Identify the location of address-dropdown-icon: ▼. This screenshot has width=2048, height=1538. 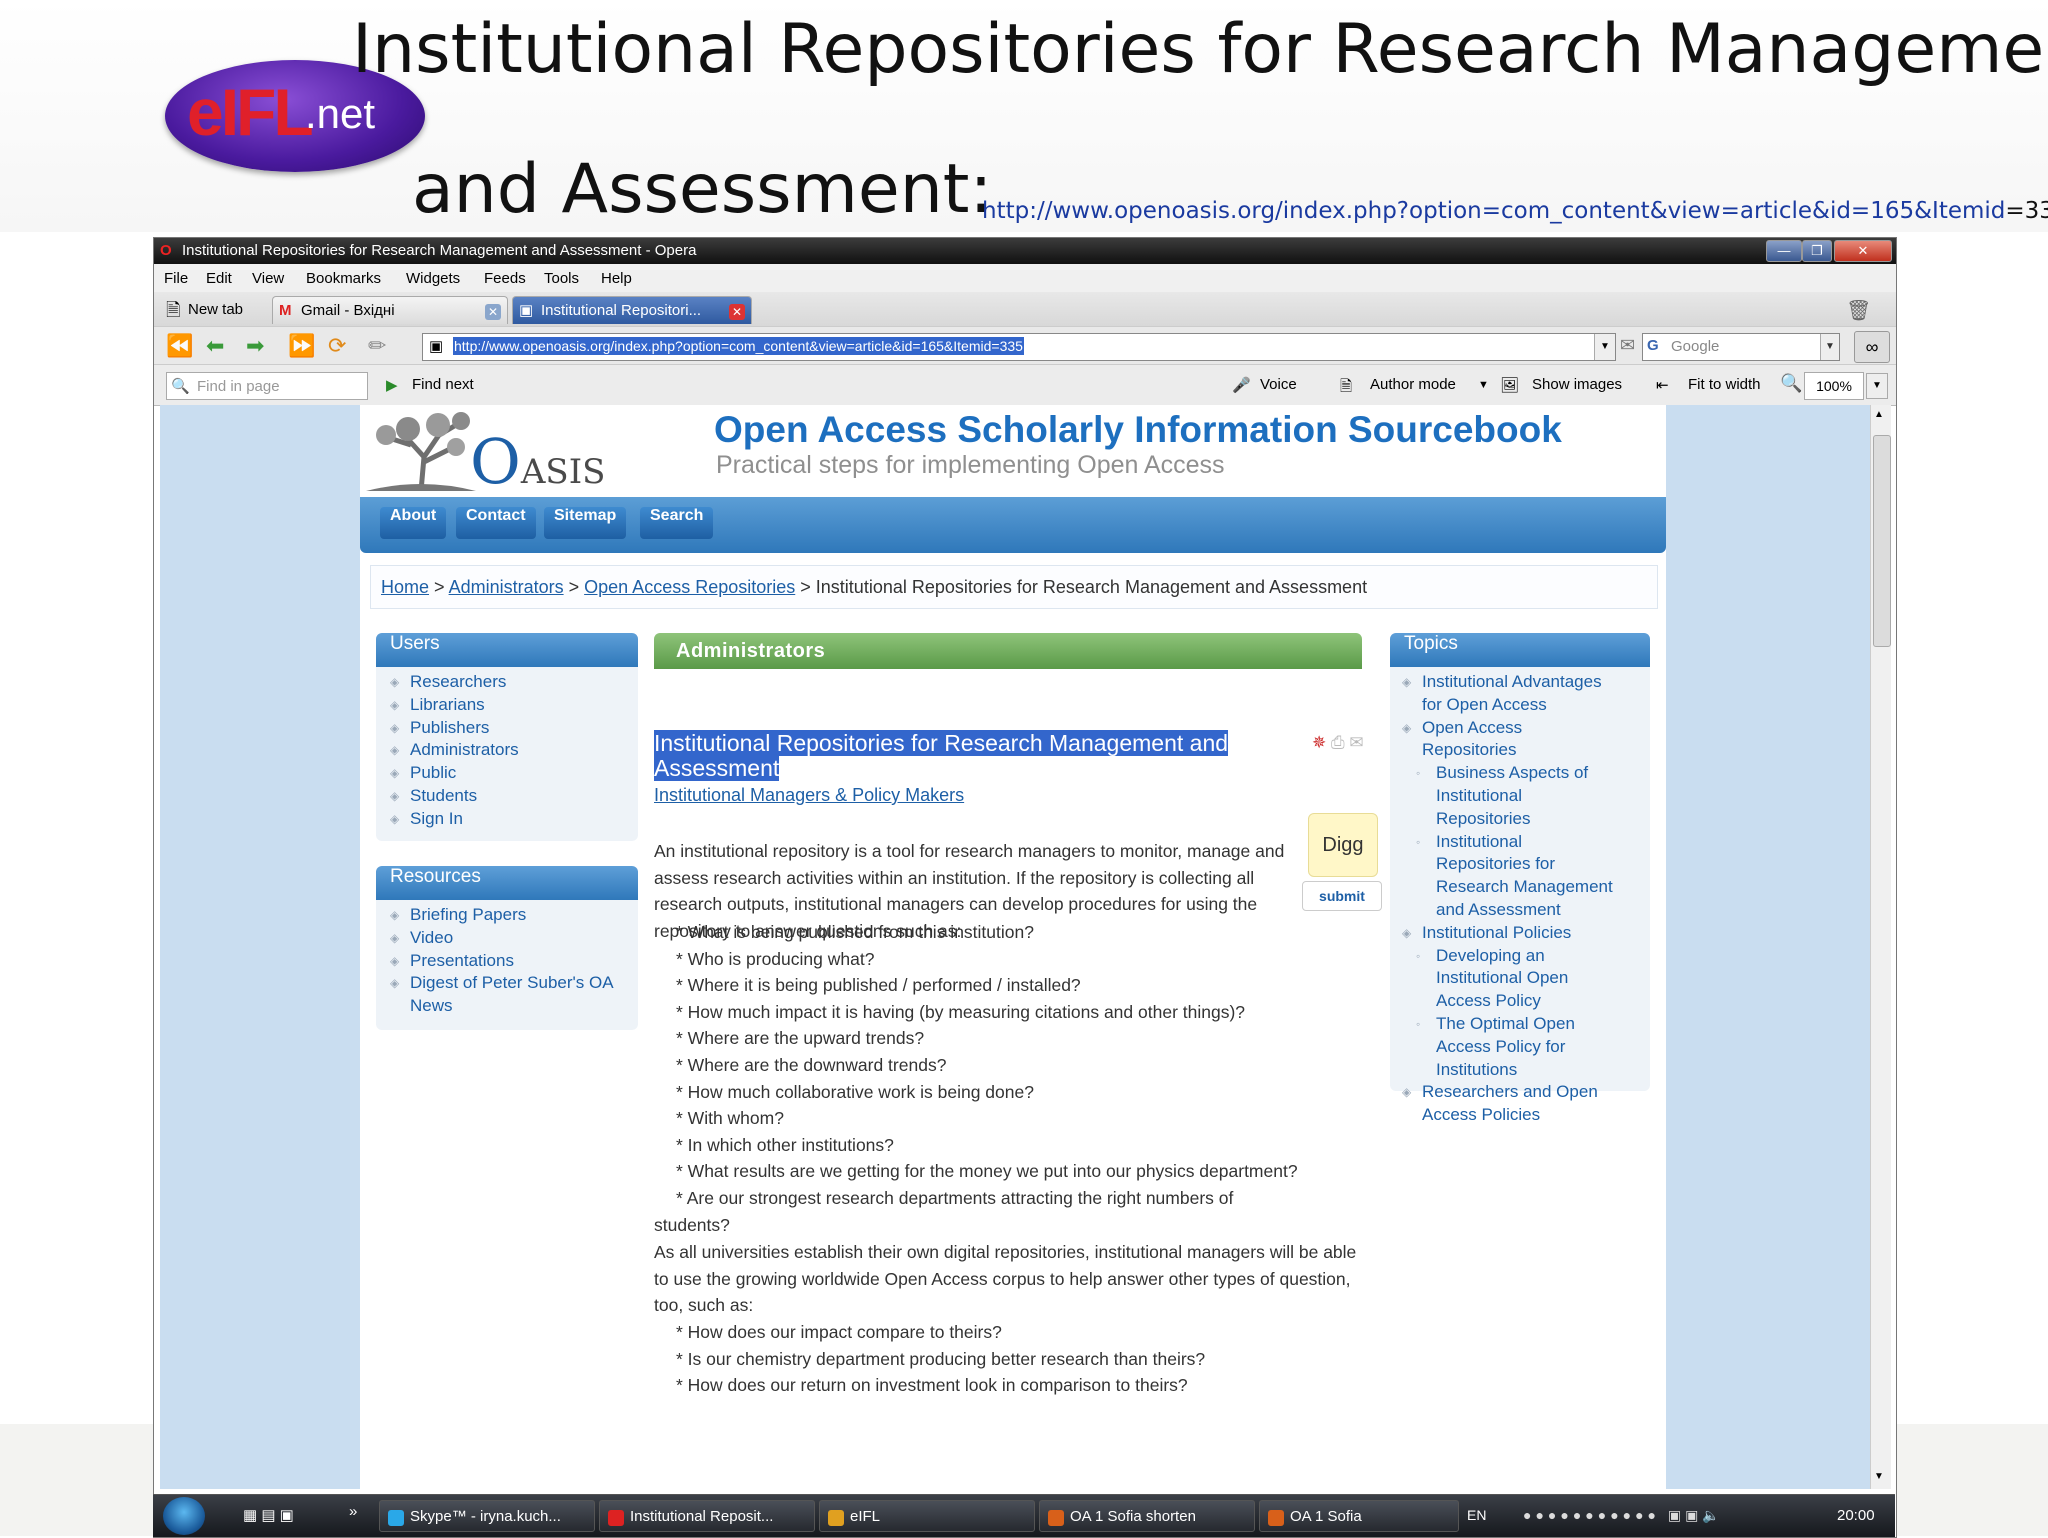
(1604, 347).